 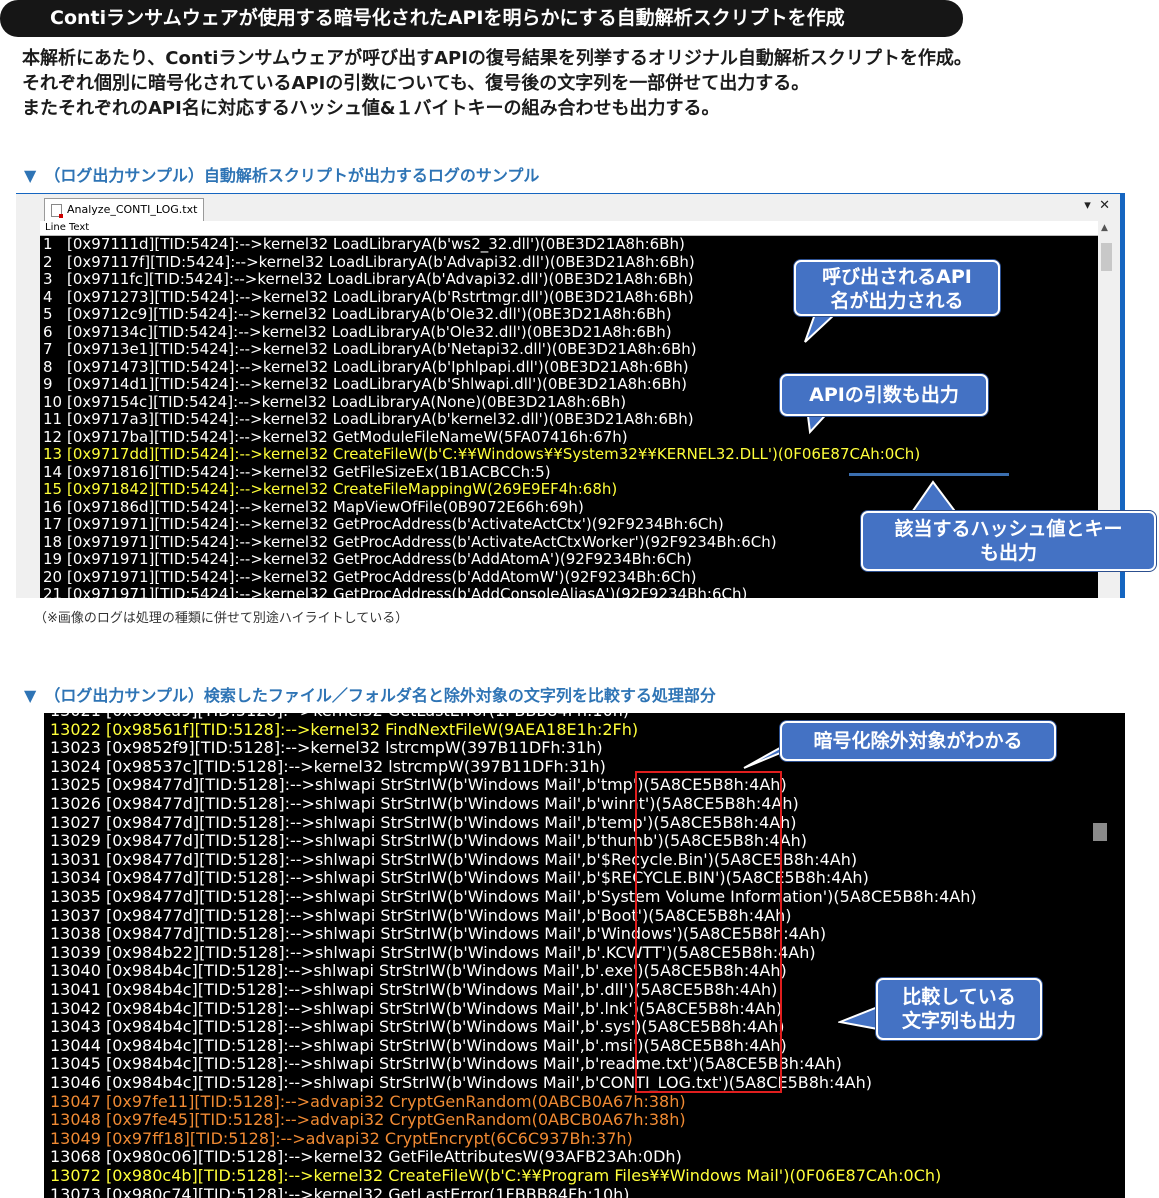 What do you see at coordinates (48, 331) in the screenshot?
I see `line-number: 6` at bounding box center [48, 331].